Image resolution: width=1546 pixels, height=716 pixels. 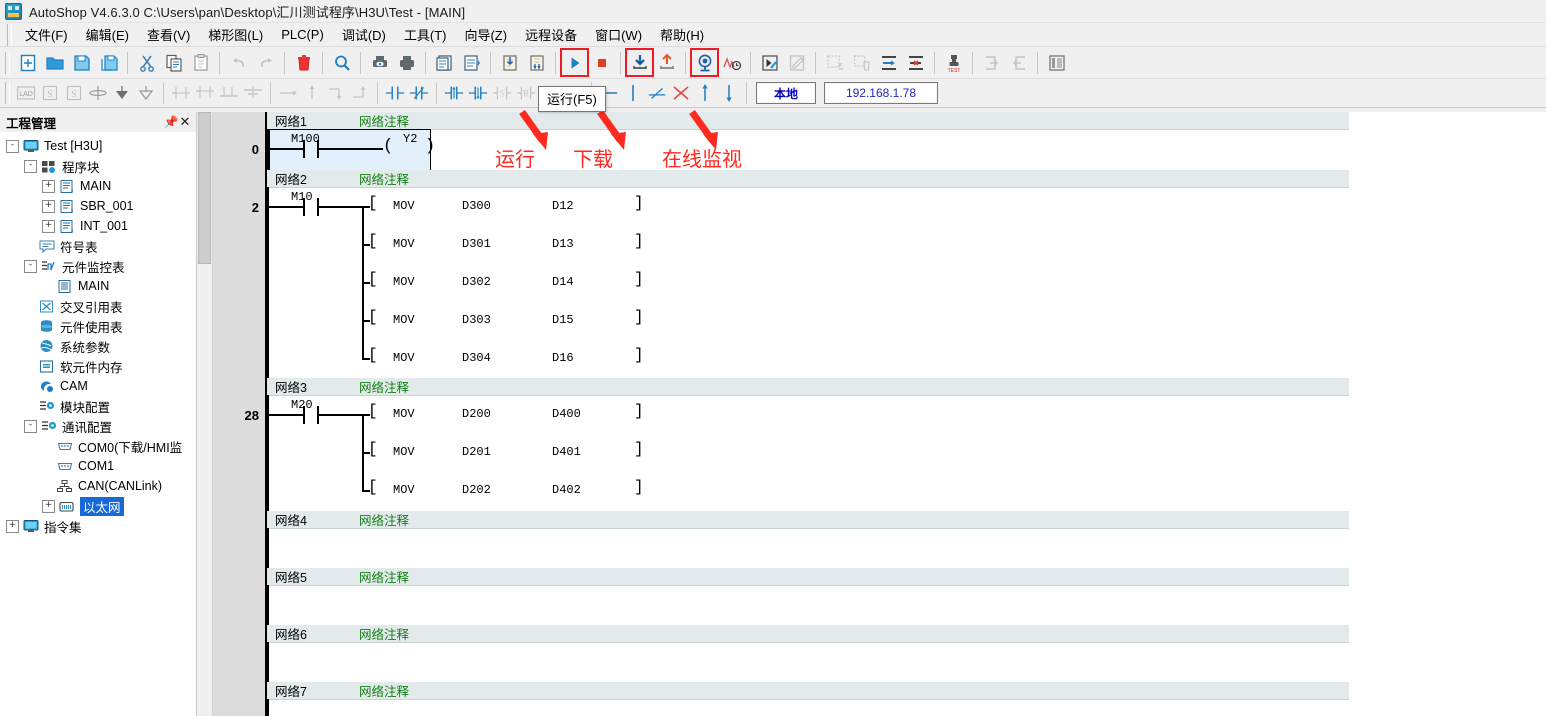 What do you see at coordinates (657, 93) in the screenshot?
I see `delete-hline-icon` at bounding box center [657, 93].